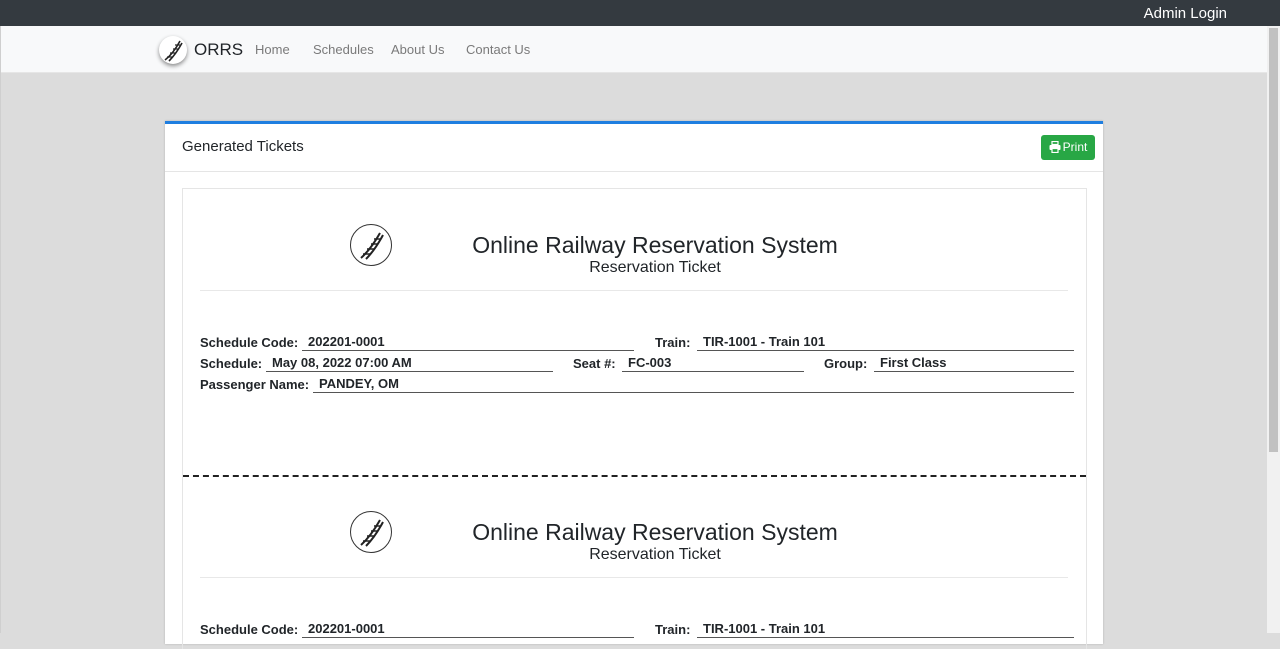  I want to click on print-icon, so click(1055, 147).